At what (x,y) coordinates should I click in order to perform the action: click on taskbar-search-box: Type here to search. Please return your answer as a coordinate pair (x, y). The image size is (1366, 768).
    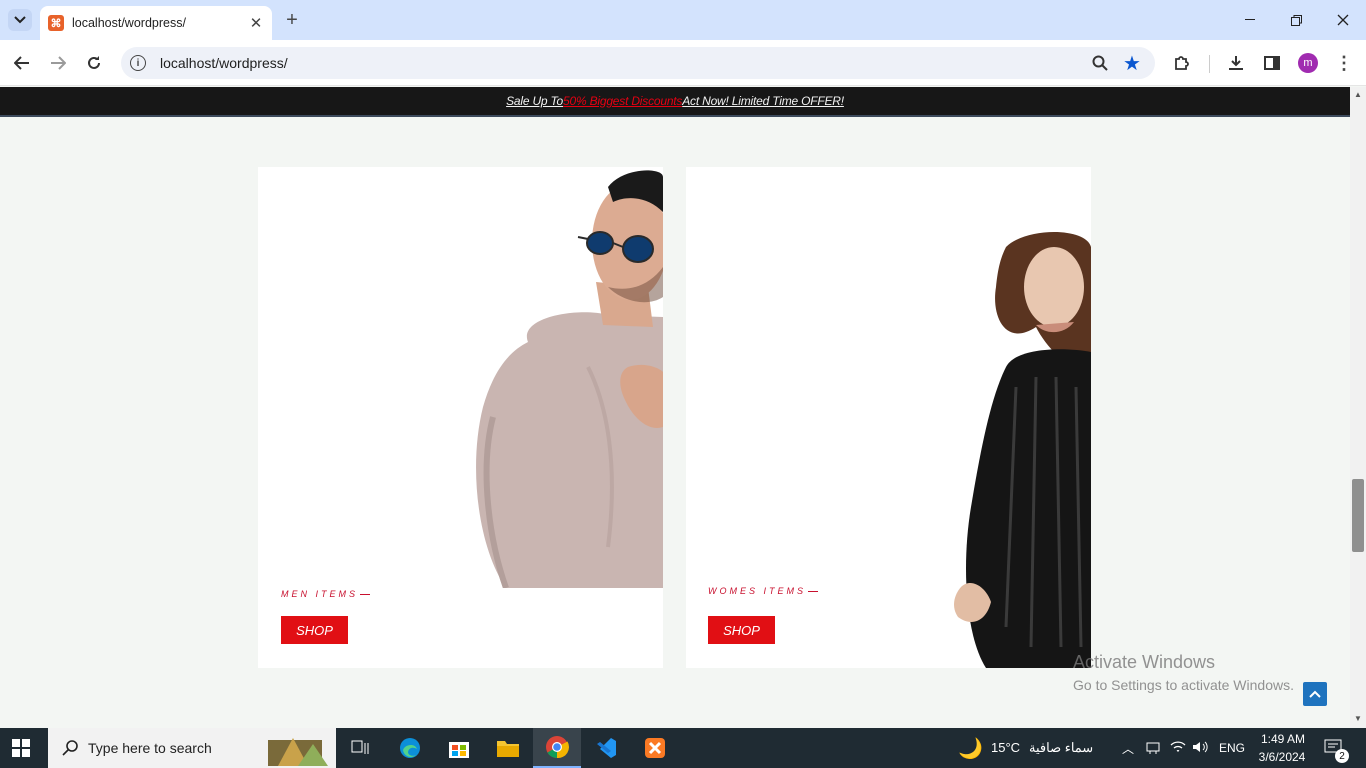
    Looking at the image, I should click on (192, 748).